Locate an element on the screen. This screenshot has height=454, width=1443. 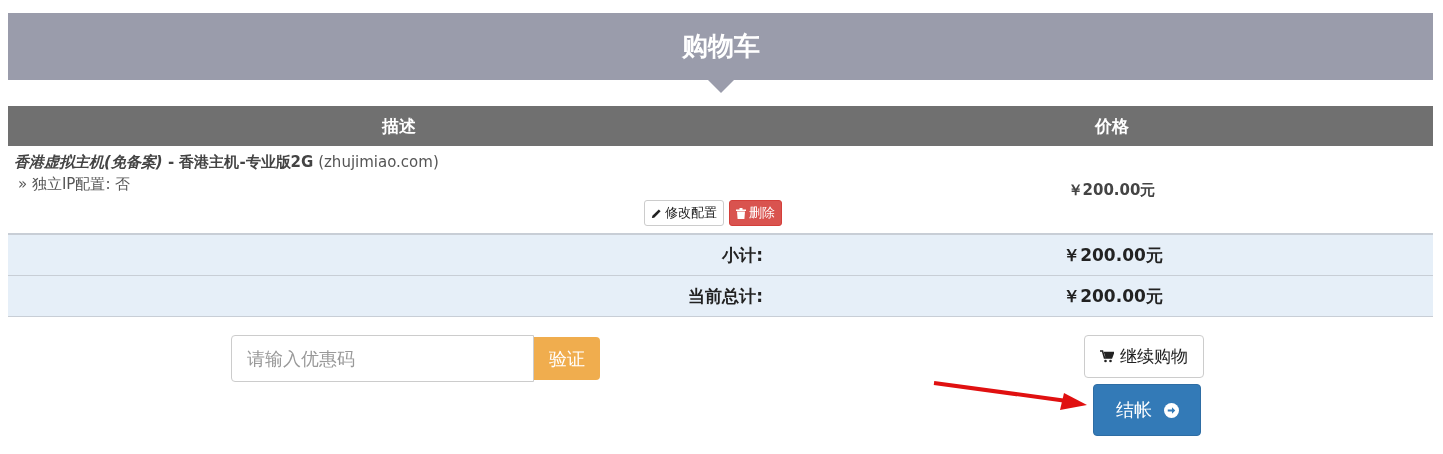
pencil-icon is located at coordinates (656, 213).